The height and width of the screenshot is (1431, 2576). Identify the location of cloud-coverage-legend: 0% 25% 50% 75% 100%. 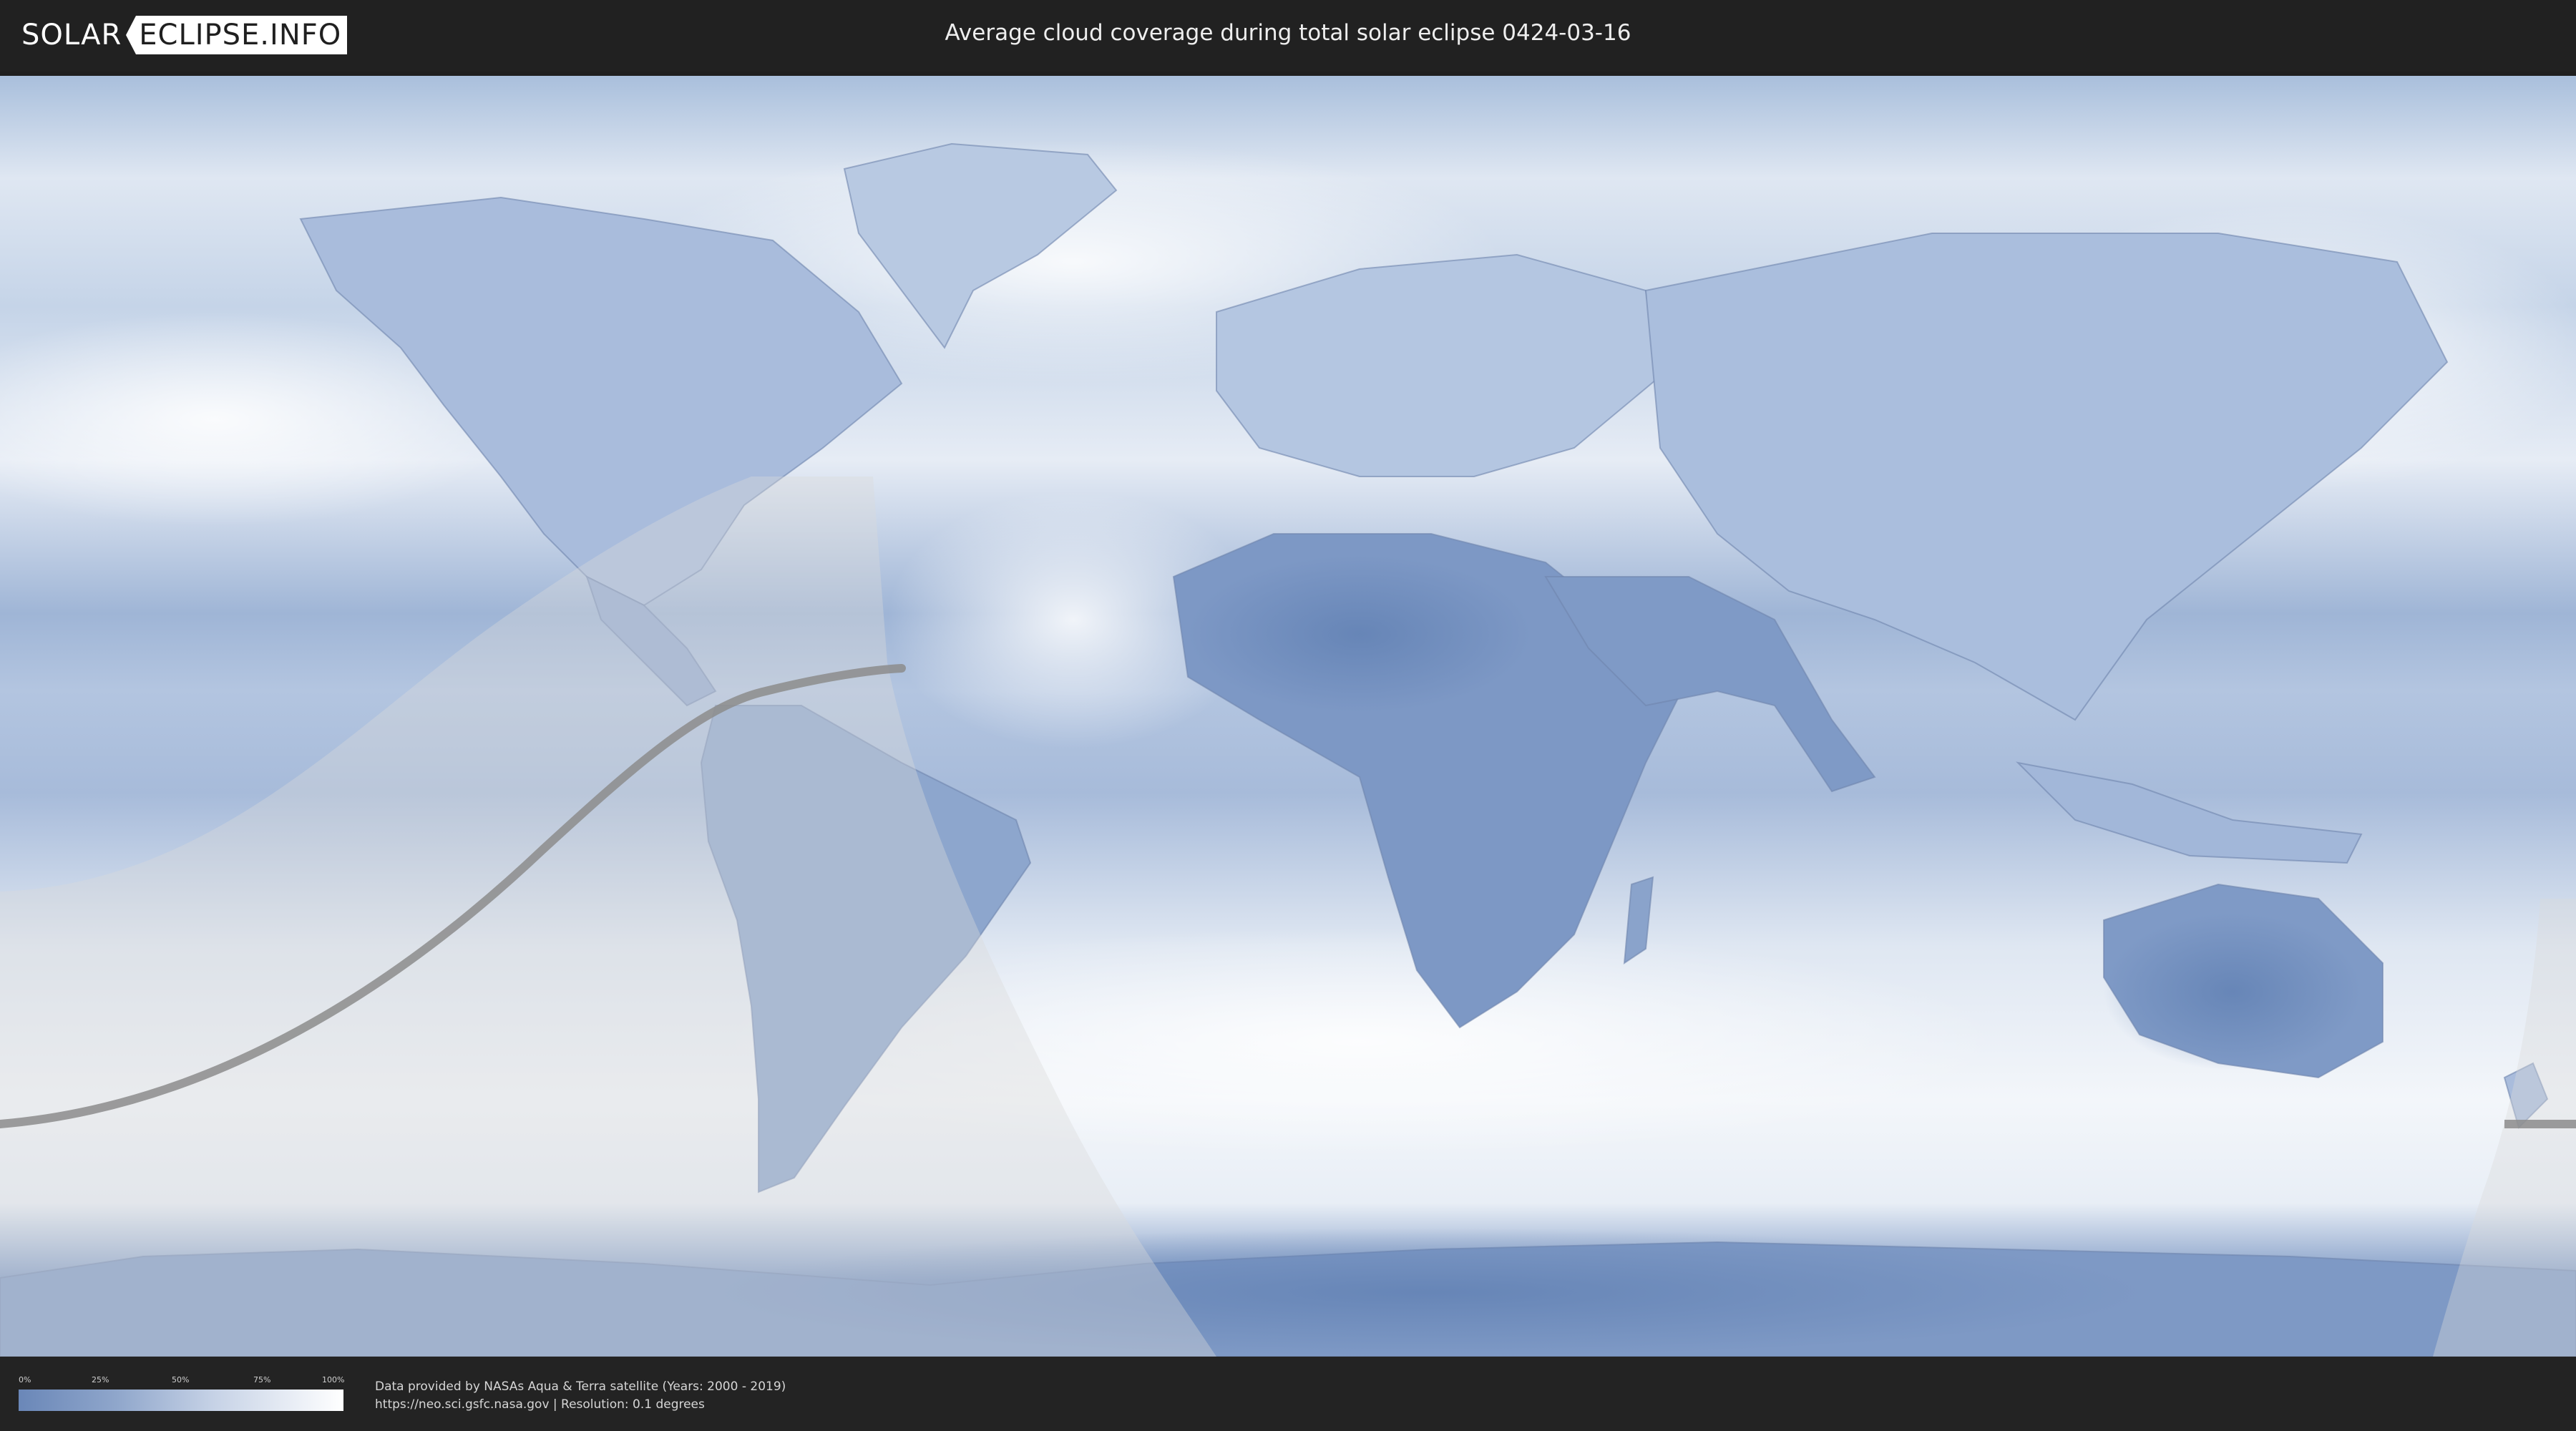
(182, 1394).